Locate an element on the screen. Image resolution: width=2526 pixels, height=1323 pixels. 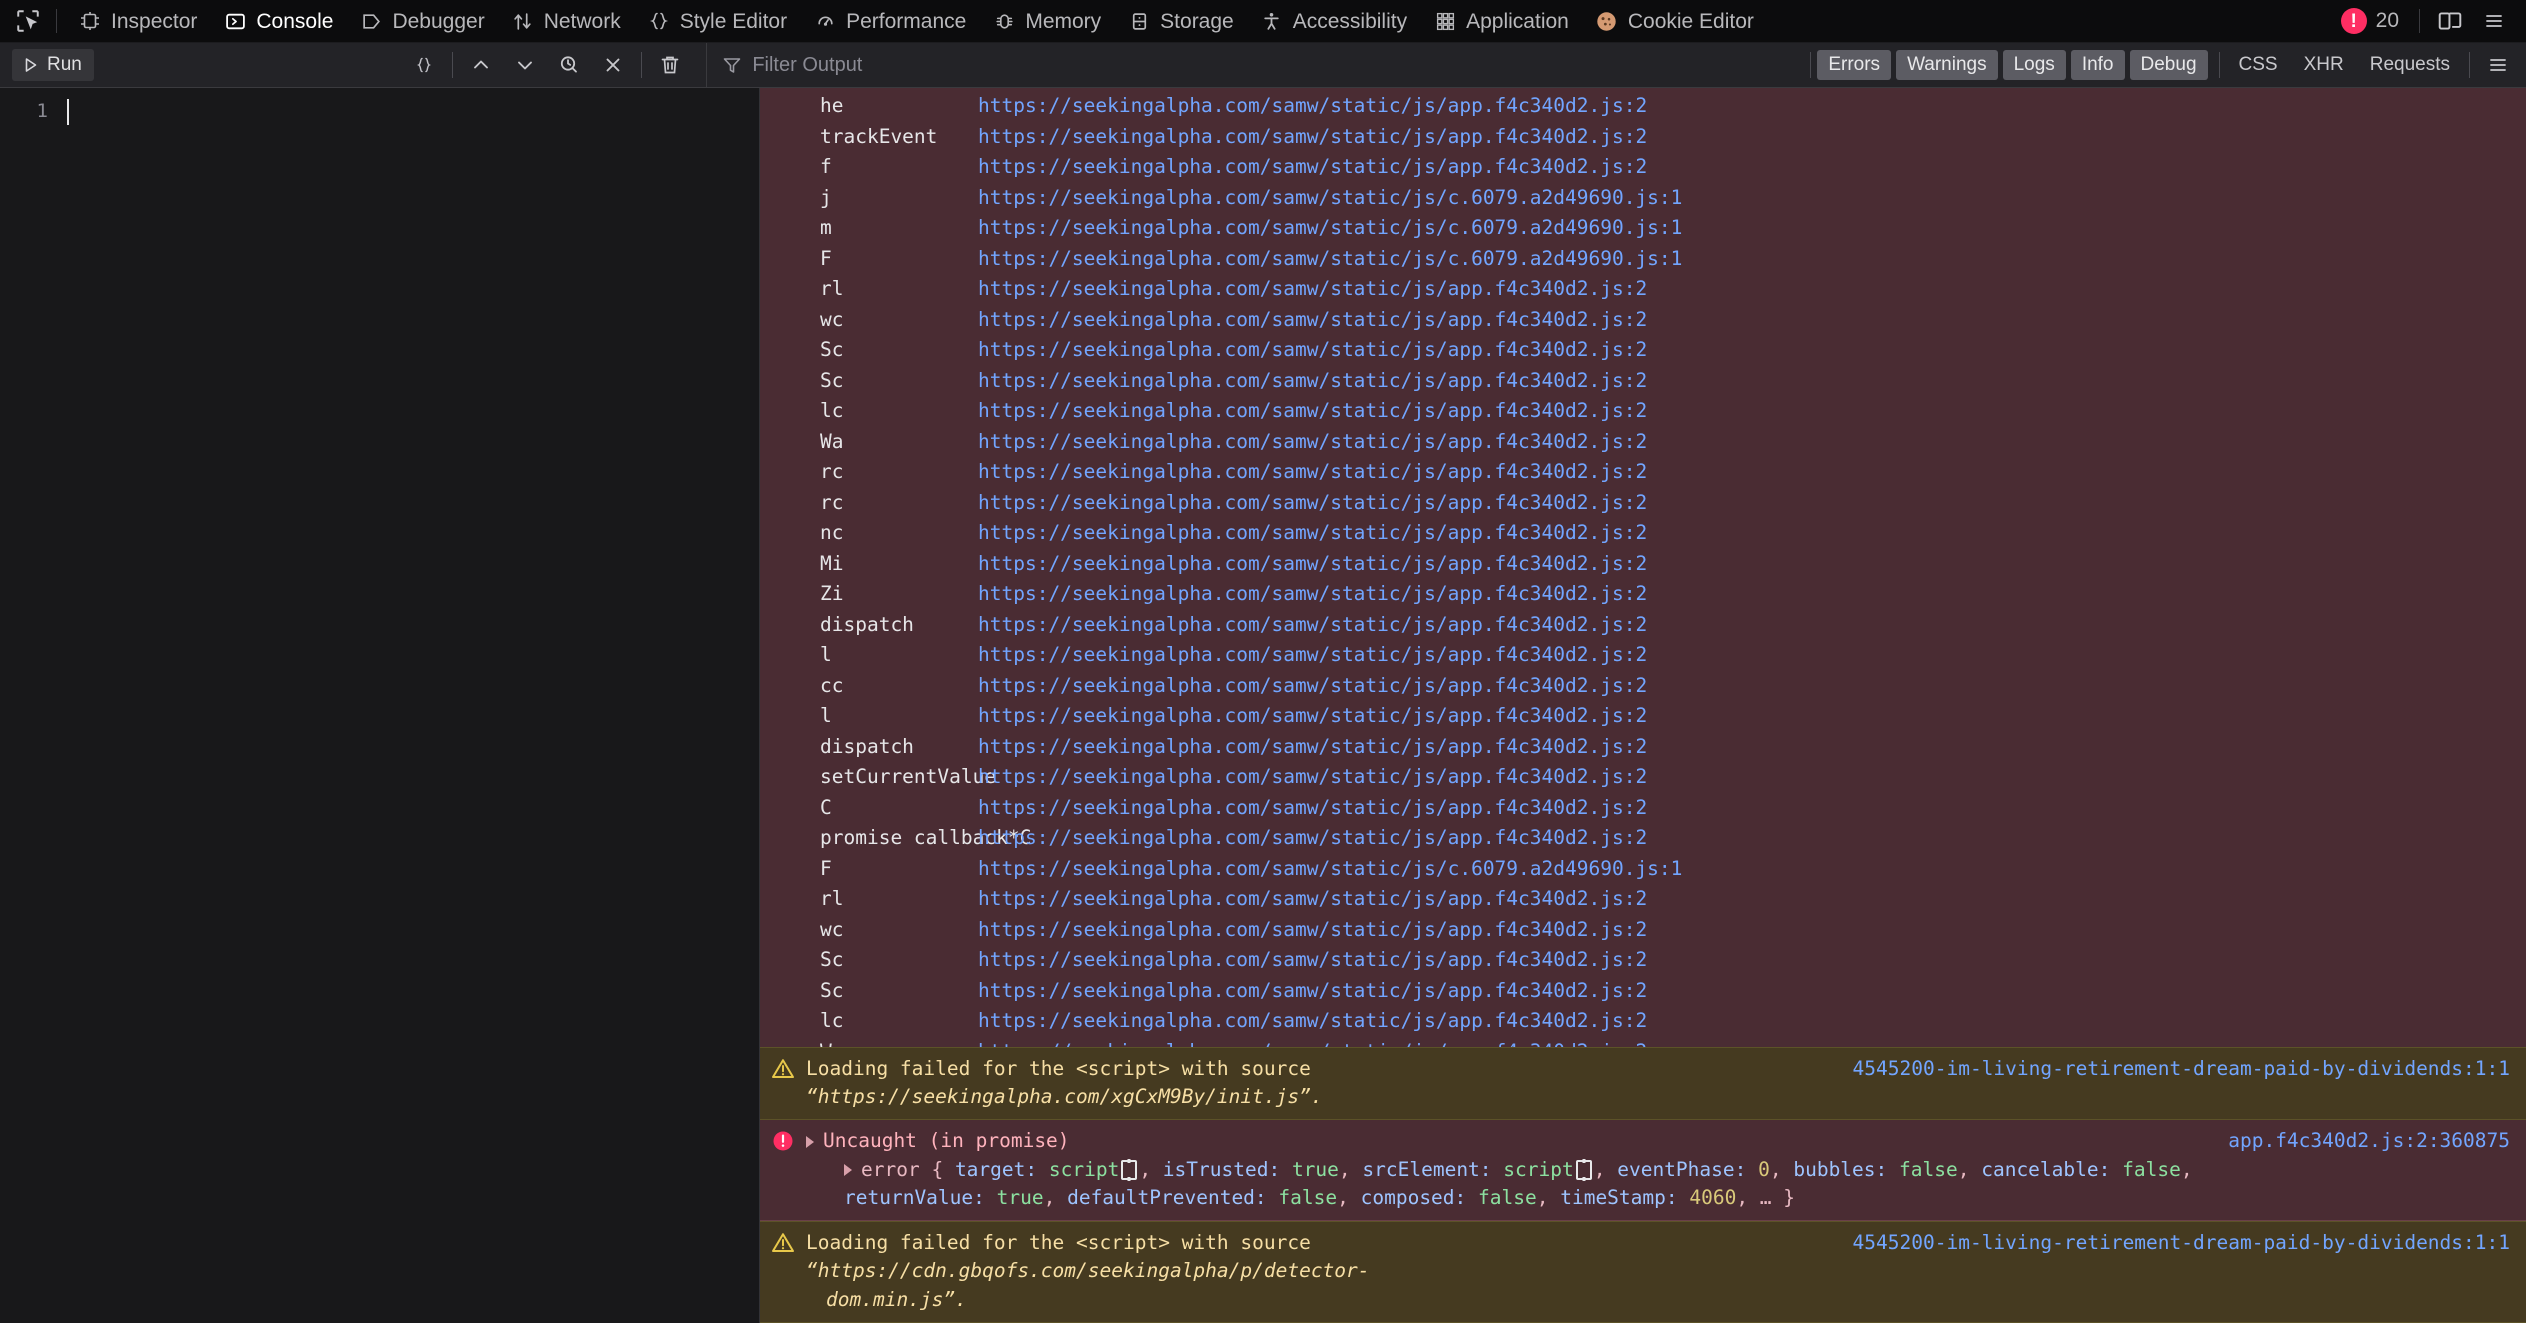
tab-debugger: Debugger is located at coordinates (421, 21).